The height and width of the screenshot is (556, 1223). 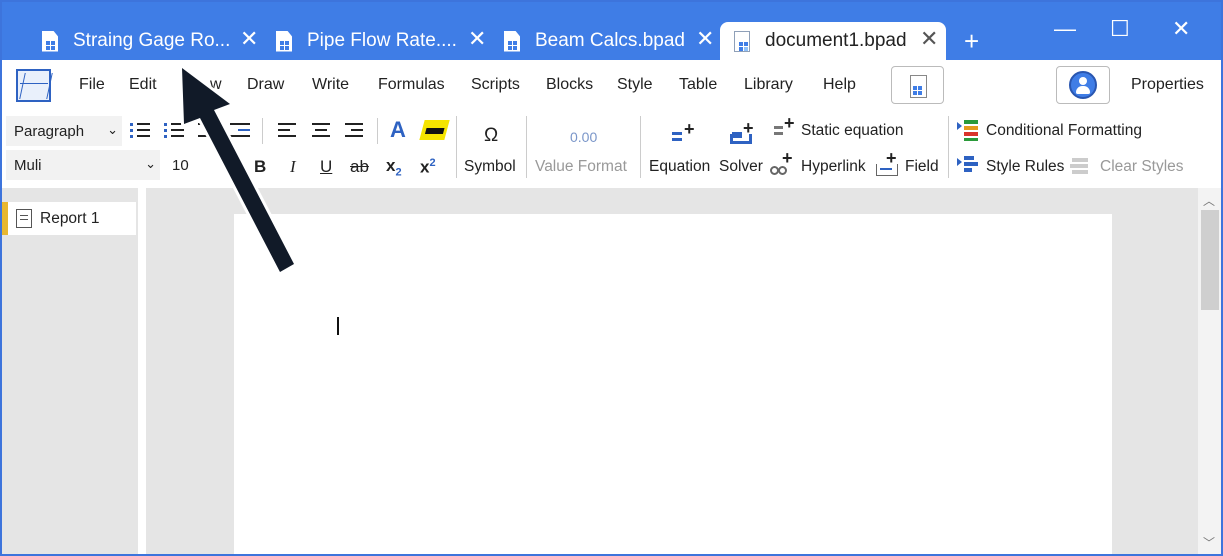 What do you see at coordinates (434, 130) in the screenshot?
I see `highlight-icon` at bounding box center [434, 130].